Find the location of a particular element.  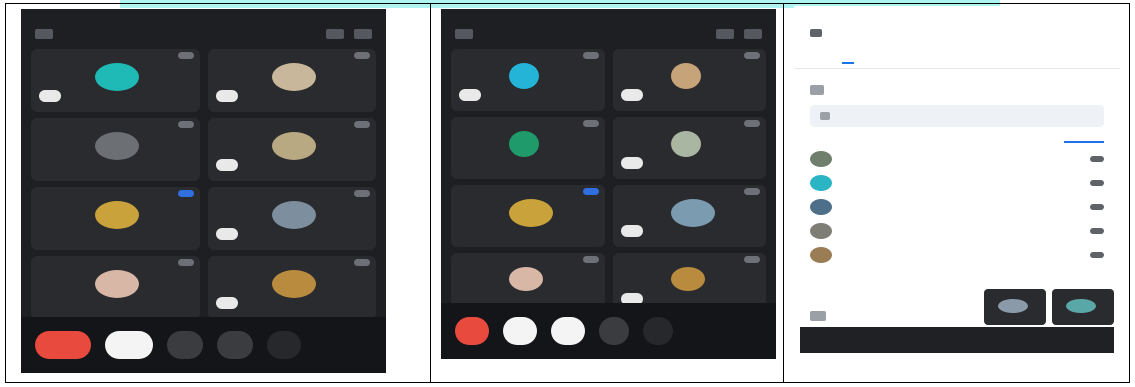

panel-footer is located at coordinates (957, 325).